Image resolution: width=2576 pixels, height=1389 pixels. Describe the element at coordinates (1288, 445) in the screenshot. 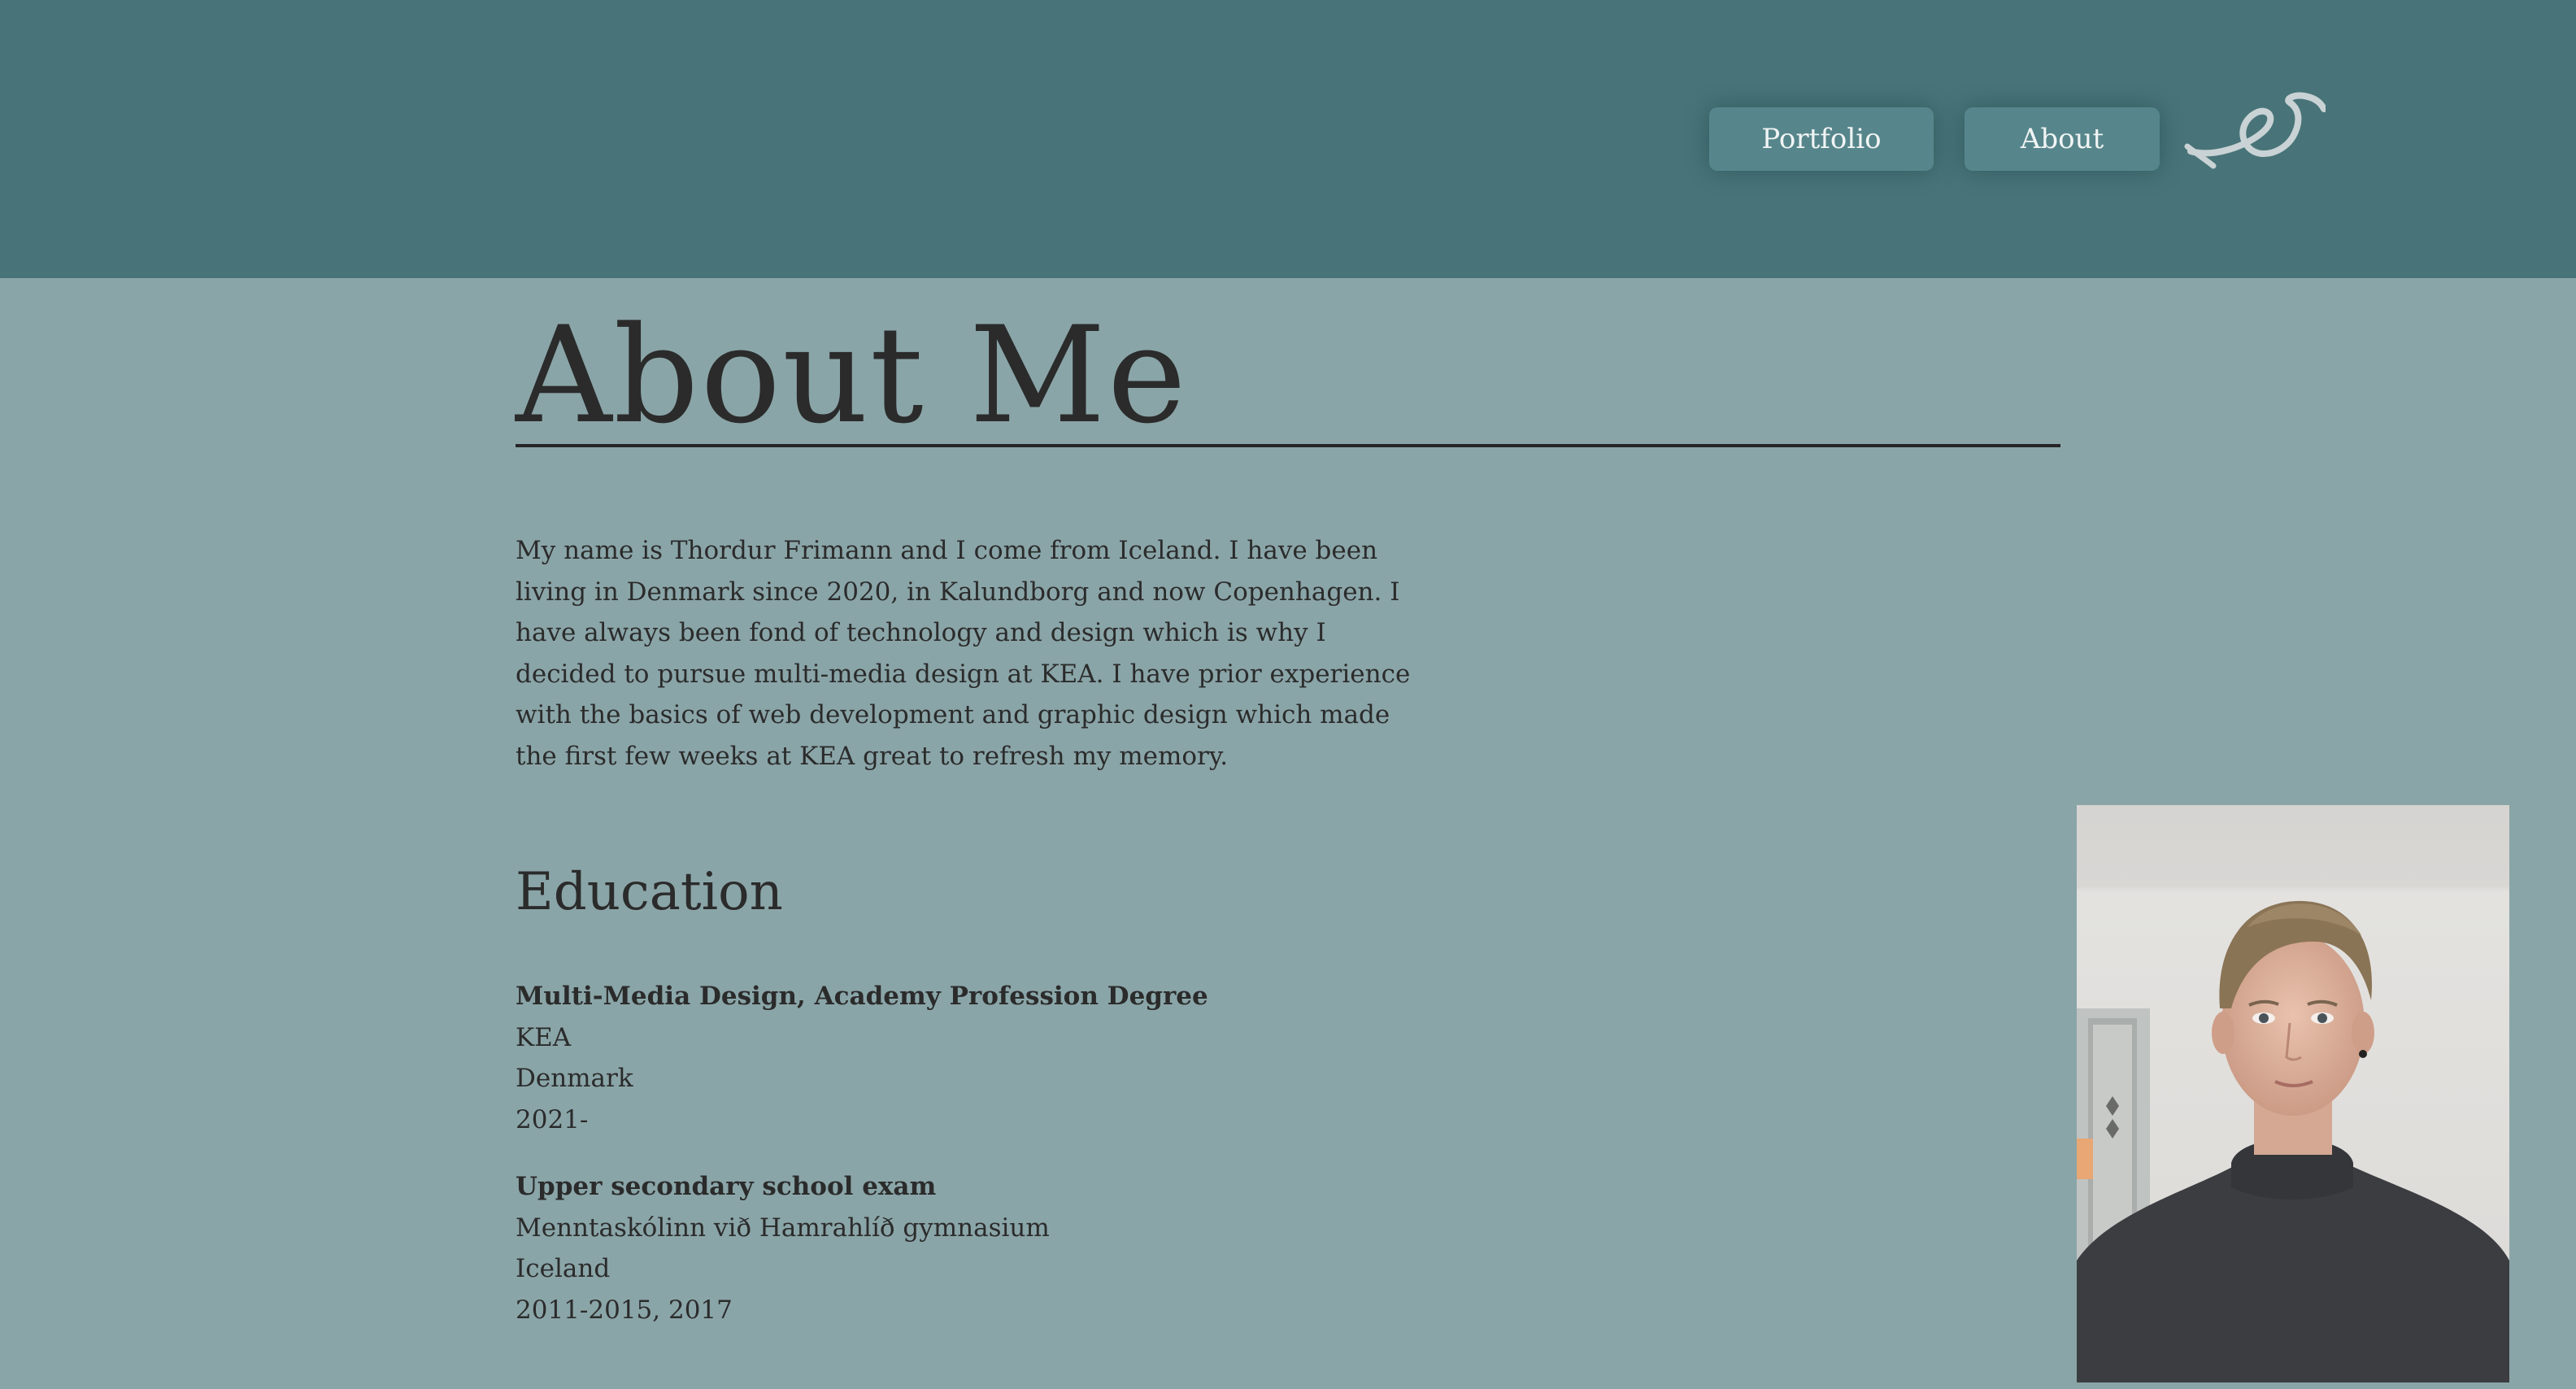

I see `title-divider` at that location.